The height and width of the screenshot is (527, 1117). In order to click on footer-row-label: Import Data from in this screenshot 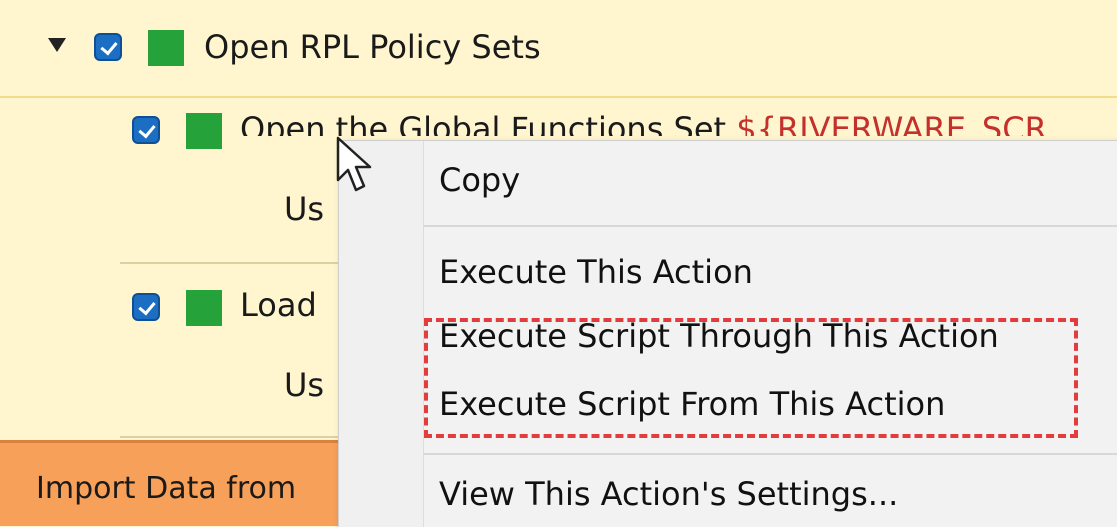, I will do `click(166, 488)`.